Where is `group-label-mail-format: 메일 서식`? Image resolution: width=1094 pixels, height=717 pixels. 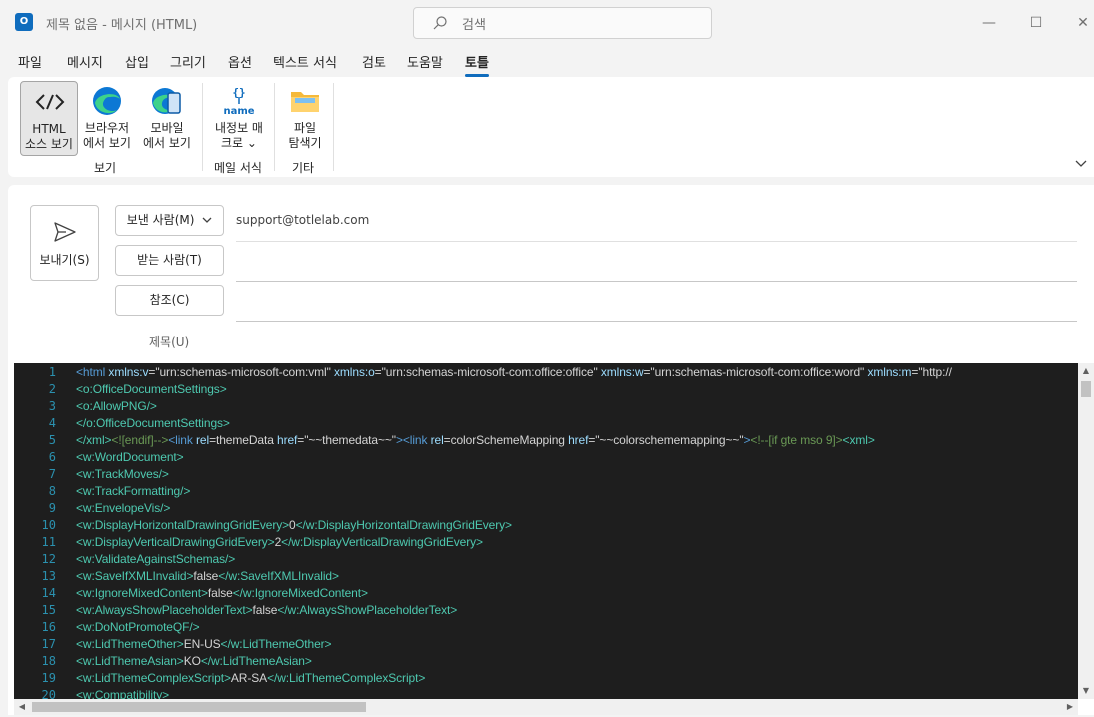
group-label-mail-format: 메일 서식 is located at coordinates (238, 168).